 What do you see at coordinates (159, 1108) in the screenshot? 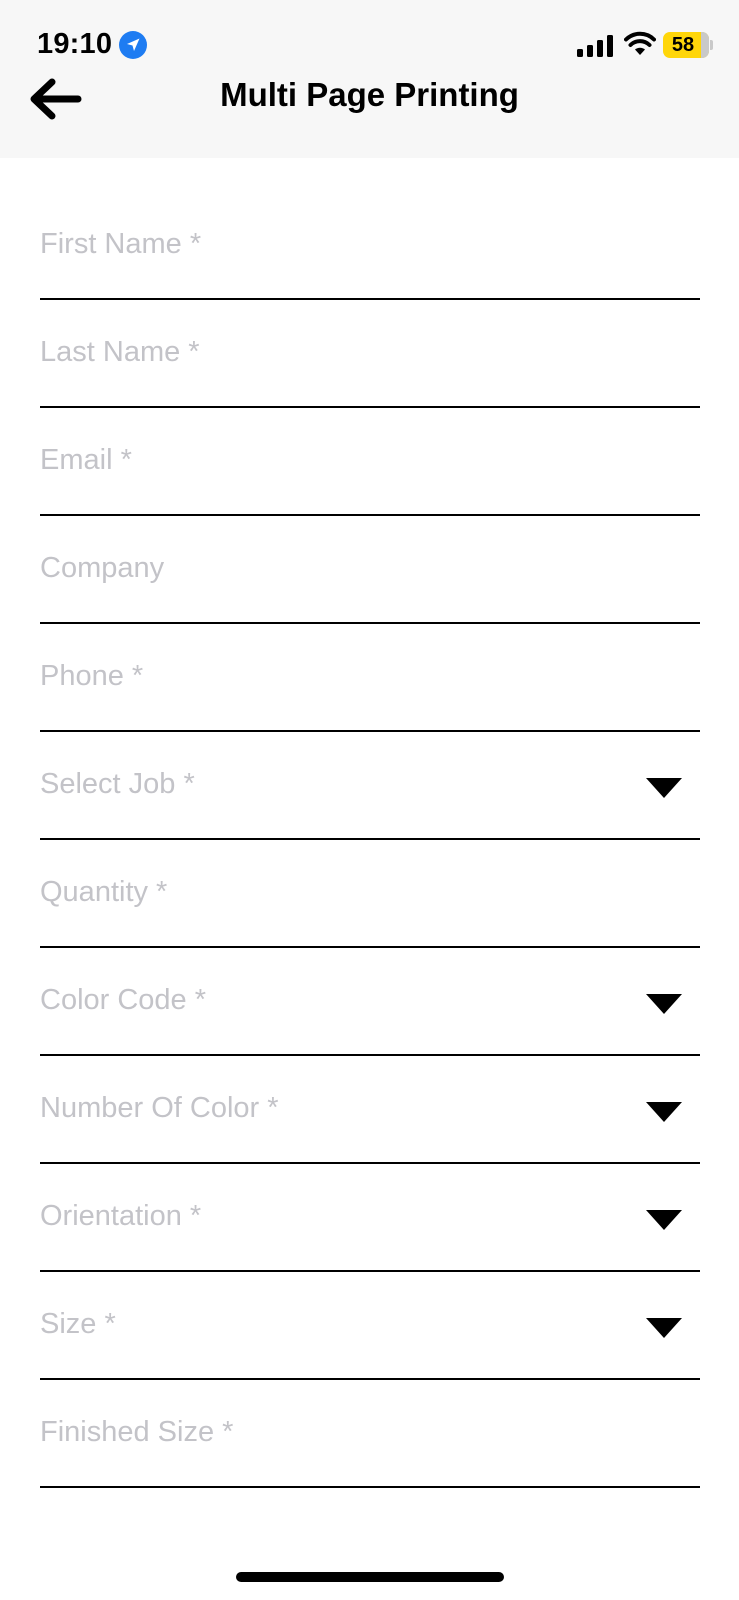
I see `number-of-color-placeholder: Number Of Color *` at bounding box center [159, 1108].